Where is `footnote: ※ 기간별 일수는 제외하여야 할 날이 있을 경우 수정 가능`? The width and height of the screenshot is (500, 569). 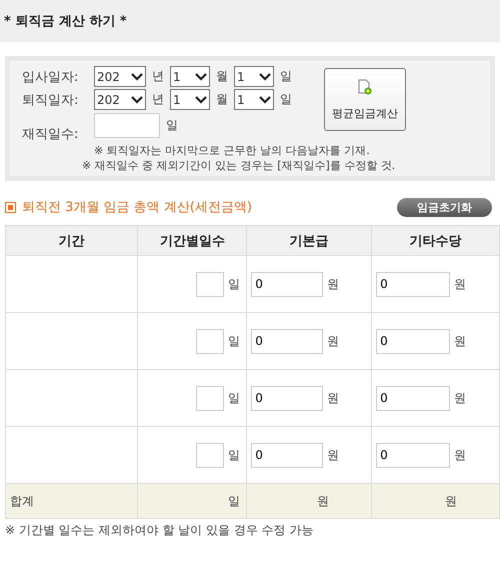
footnote: ※ 기간별 일수는 제외하여야 할 날이 있을 경우 수정 가능 is located at coordinates (159, 530).